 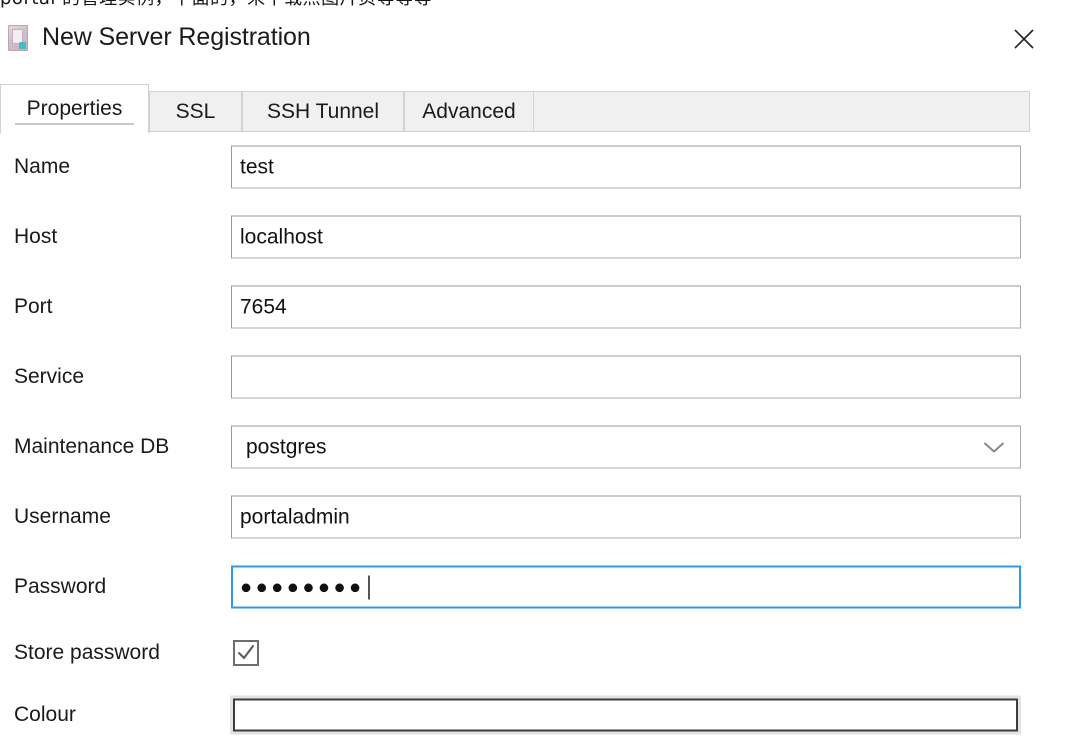 What do you see at coordinates (286, 447) in the screenshot?
I see `maintenance-db-value: postgres` at bounding box center [286, 447].